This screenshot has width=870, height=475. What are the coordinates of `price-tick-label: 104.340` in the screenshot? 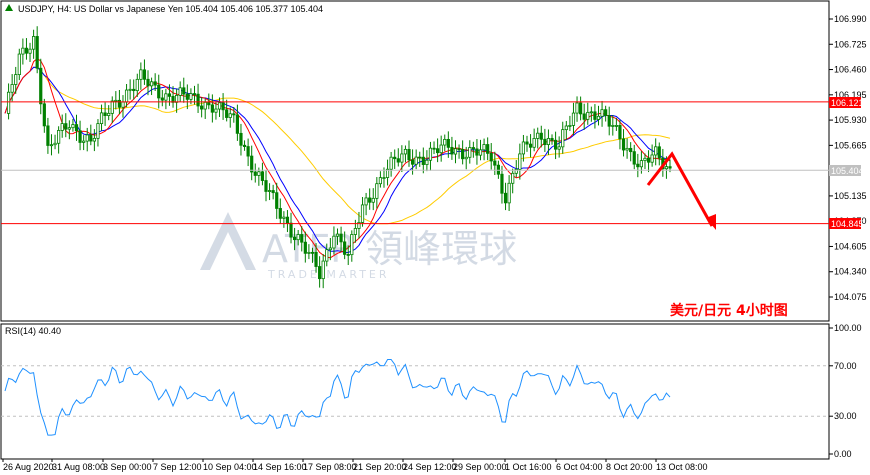 It's located at (850, 272).